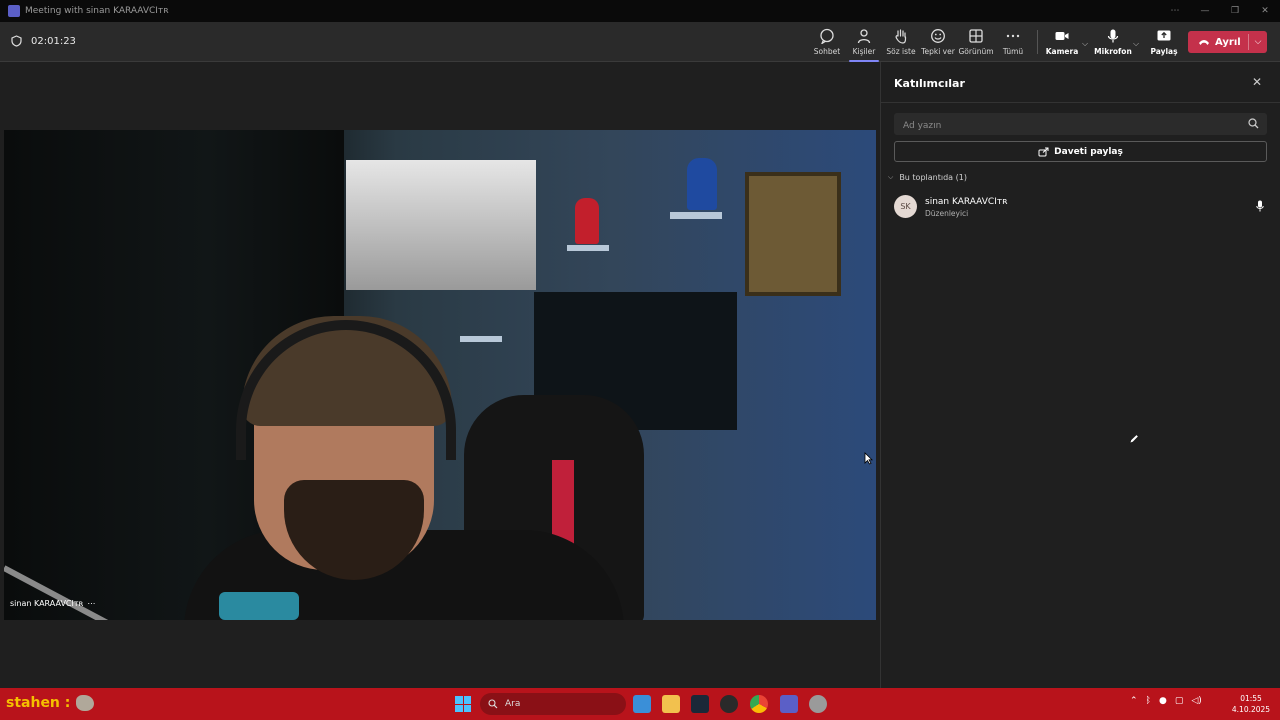 The image size is (1280, 720). Describe the element at coordinates (1080, 126) in the screenshot. I see `participant-search-input` at that location.